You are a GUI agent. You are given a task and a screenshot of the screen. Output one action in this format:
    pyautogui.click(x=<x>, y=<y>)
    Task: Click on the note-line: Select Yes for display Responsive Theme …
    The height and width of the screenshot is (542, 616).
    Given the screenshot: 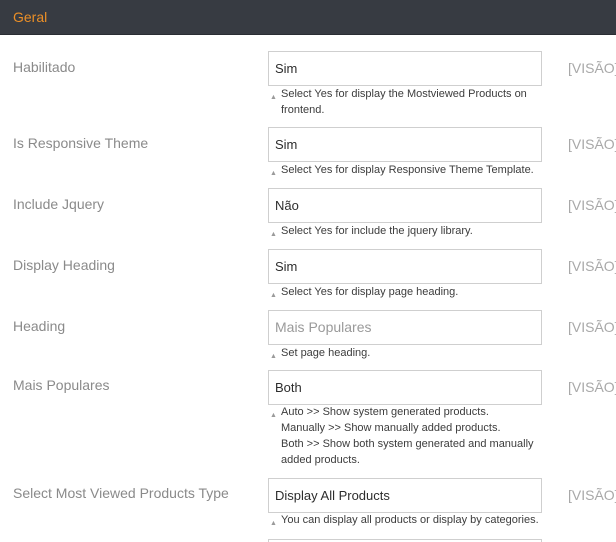 What is the action you would take?
    pyautogui.click(x=407, y=170)
    